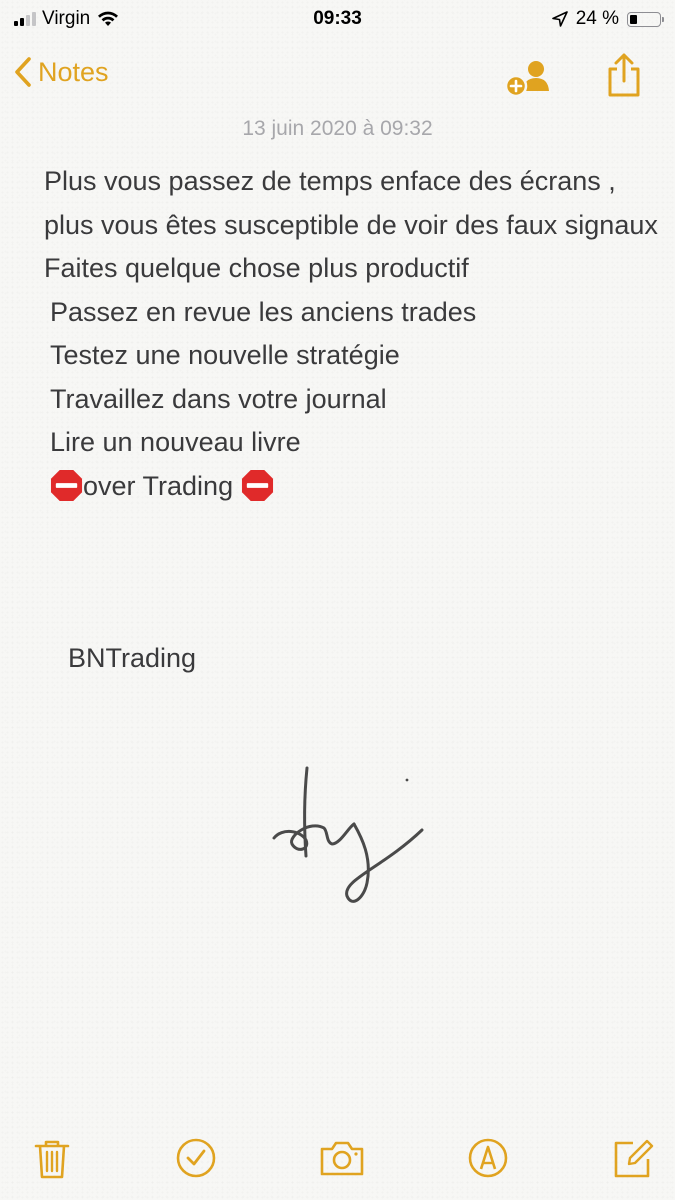  I want to click on back-label: Notes, so click(73, 71).